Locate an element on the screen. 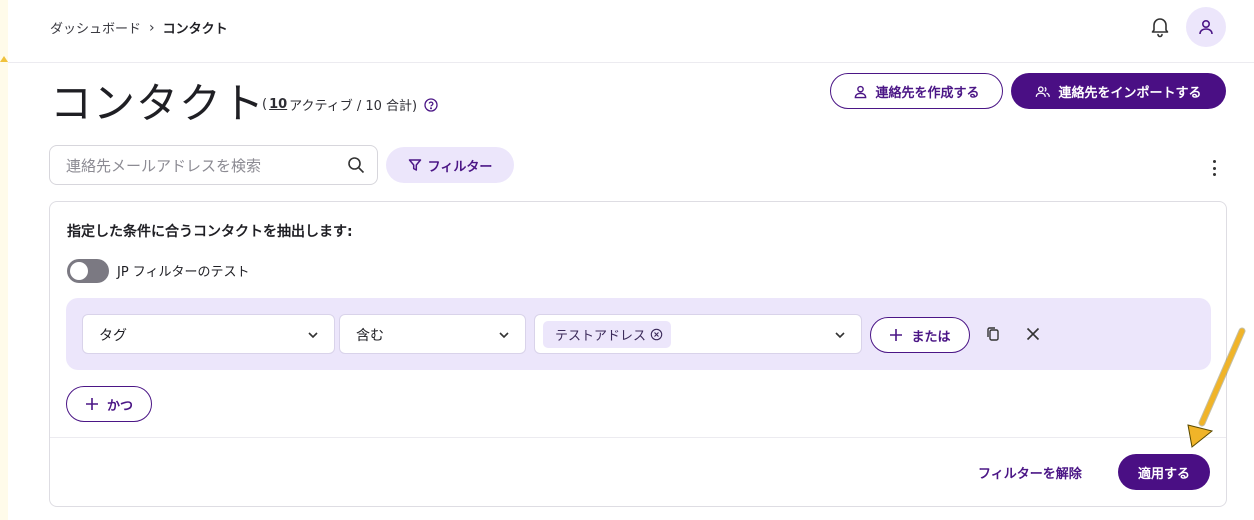  apply-button: 適用する is located at coordinates (1164, 472).